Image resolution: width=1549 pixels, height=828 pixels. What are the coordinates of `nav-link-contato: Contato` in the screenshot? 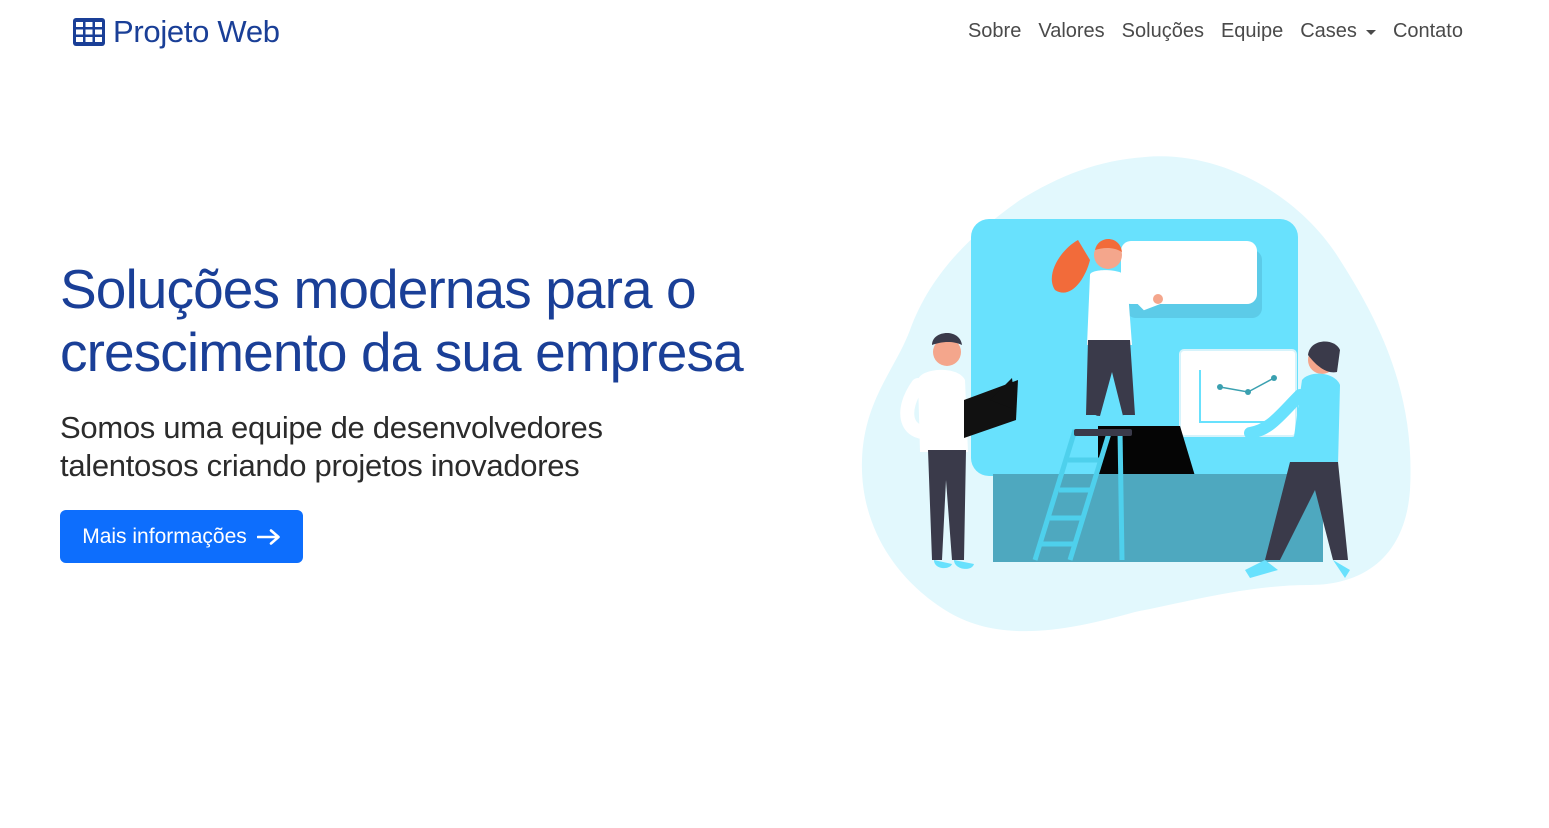 It's located at (1428, 31).